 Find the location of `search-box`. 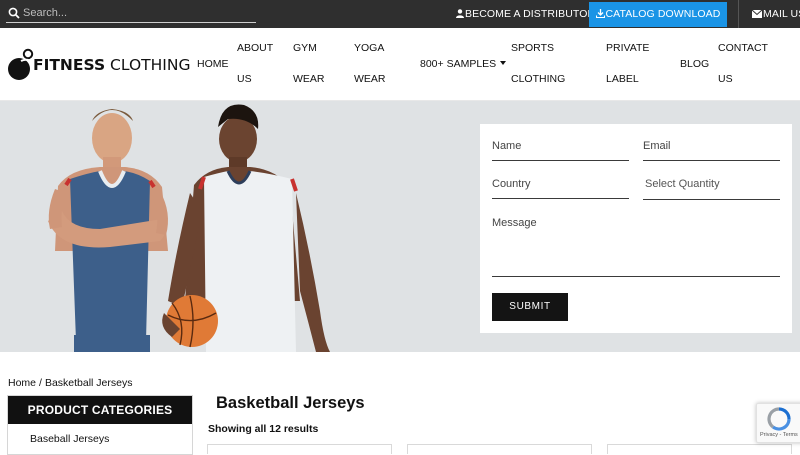

search-box is located at coordinates (131, 13).